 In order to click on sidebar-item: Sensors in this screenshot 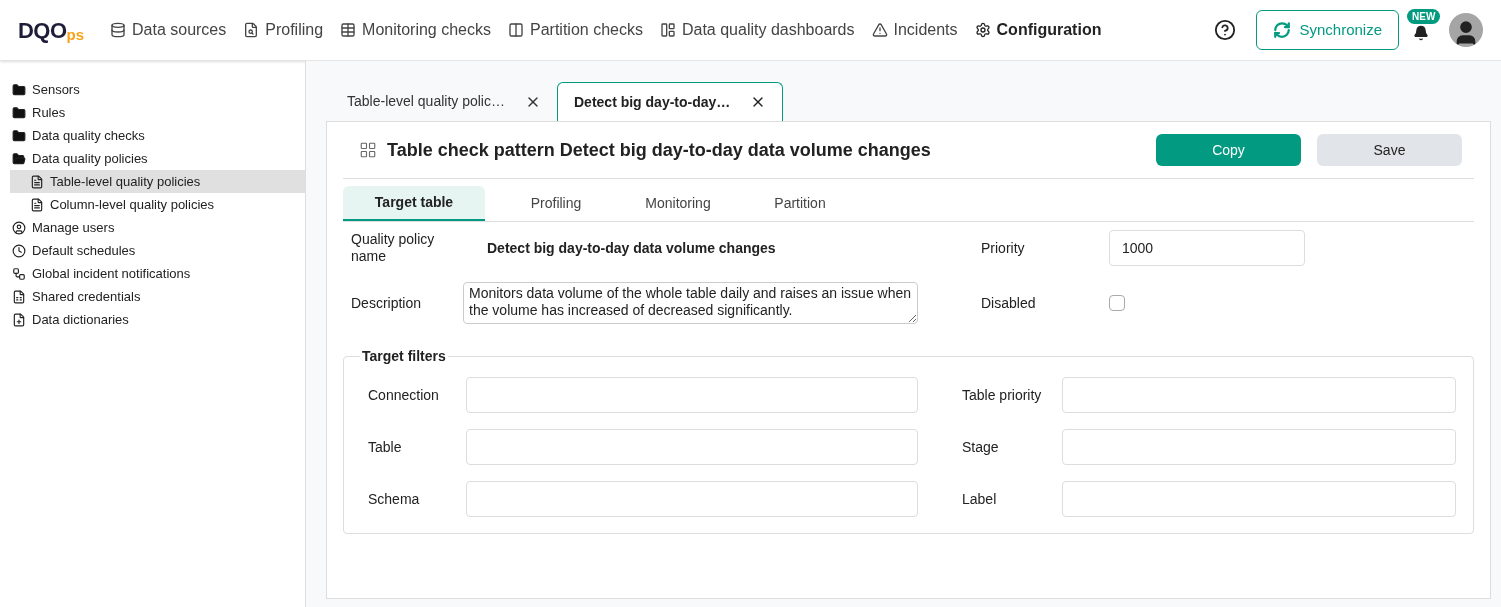, I will do `click(152, 89)`.